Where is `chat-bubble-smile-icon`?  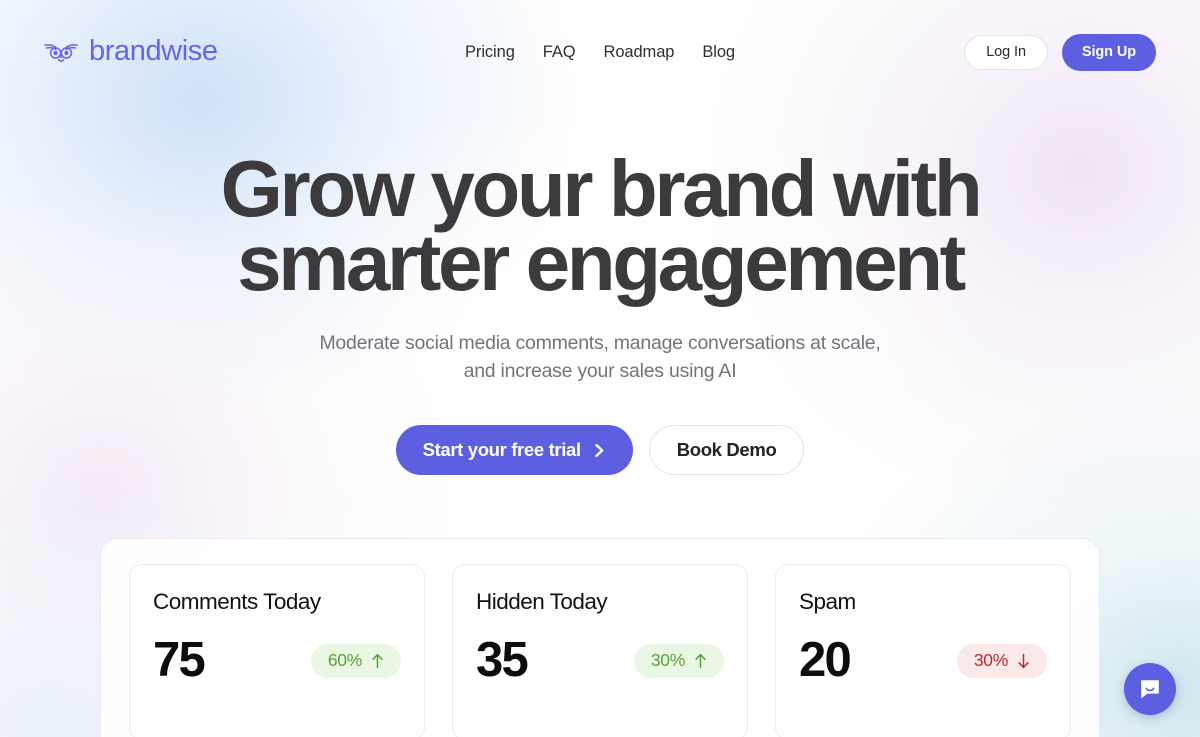
chat-bubble-smile-icon is located at coordinates (1150, 689).